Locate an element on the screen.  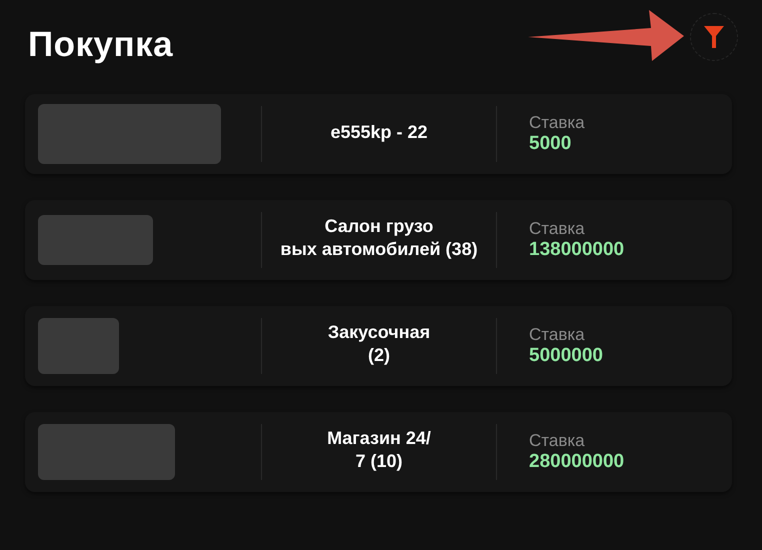
listing-name: e555kp - 22 is located at coordinates (379, 132).